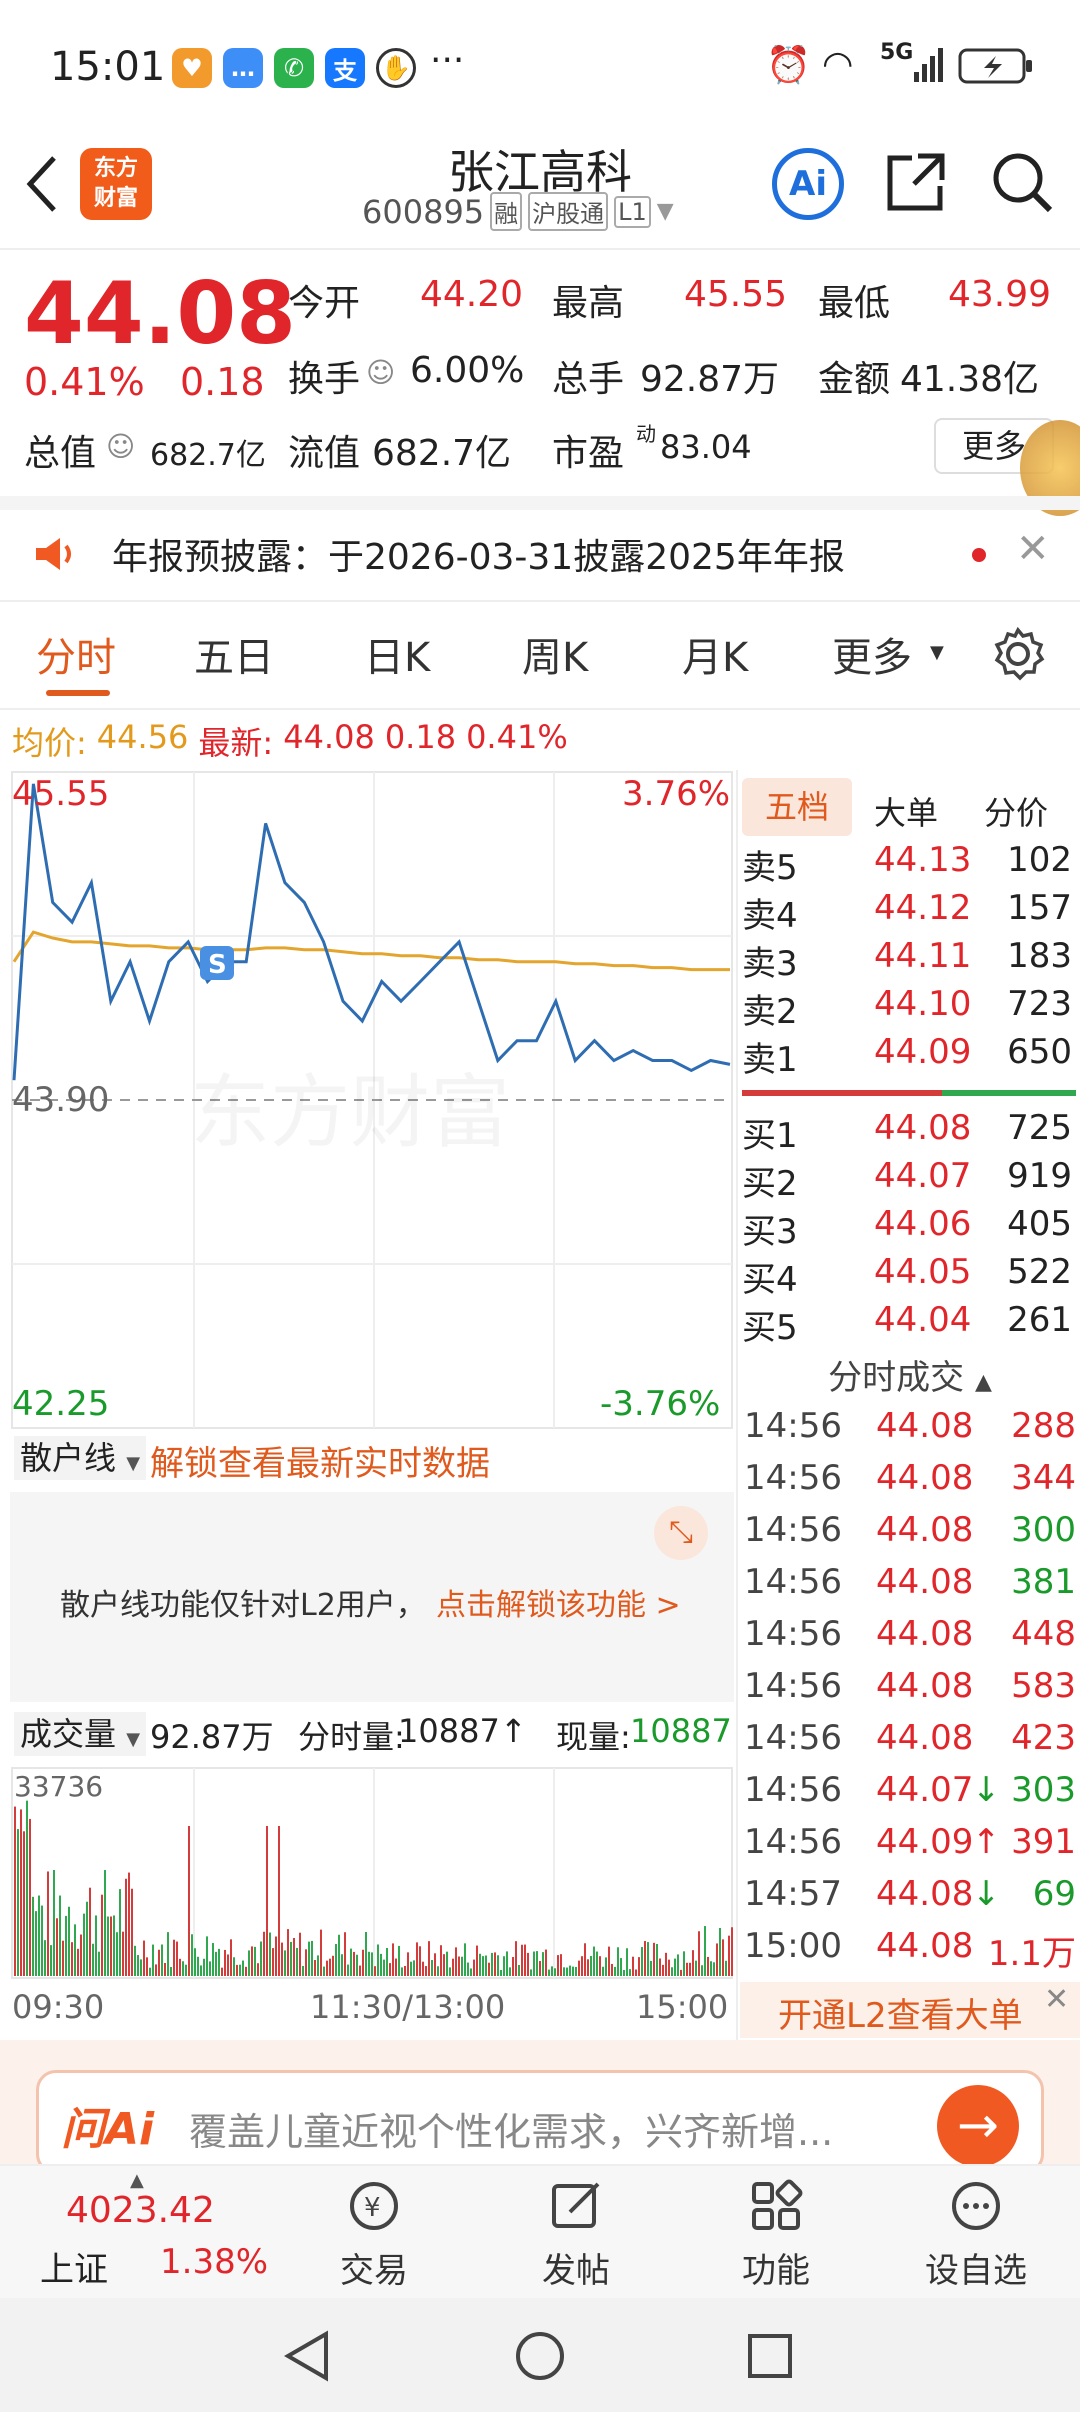 This screenshot has height=2412, width=1080. What do you see at coordinates (681, 1533) in the screenshot?
I see `expand-icon: ⤡` at bounding box center [681, 1533].